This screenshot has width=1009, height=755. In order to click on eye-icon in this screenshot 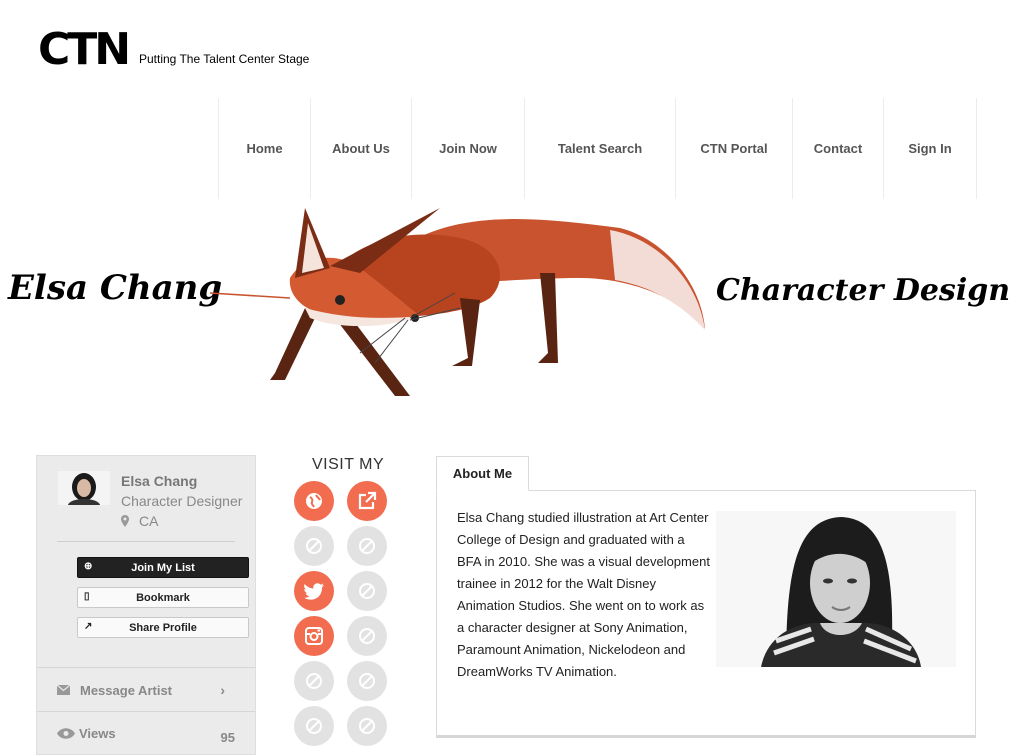, I will do `click(66, 733)`.